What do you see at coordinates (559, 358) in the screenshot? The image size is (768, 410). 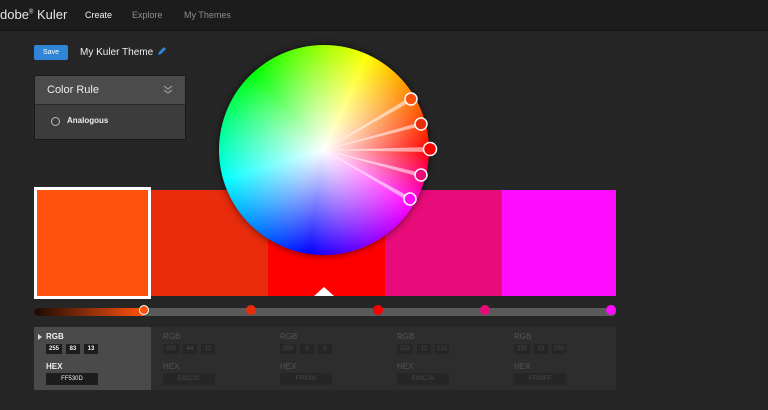 I see `color-values-5: RGB 255 13 255 HEX FF0DFF` at bounding box center [559, 358].